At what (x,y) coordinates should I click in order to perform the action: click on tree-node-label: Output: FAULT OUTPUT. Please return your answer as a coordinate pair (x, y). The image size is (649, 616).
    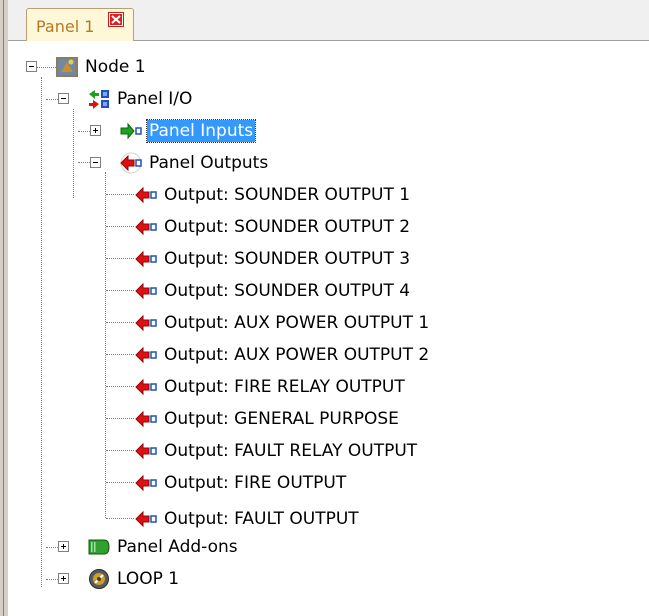
    Looking at the image, I should click on (261, 519).